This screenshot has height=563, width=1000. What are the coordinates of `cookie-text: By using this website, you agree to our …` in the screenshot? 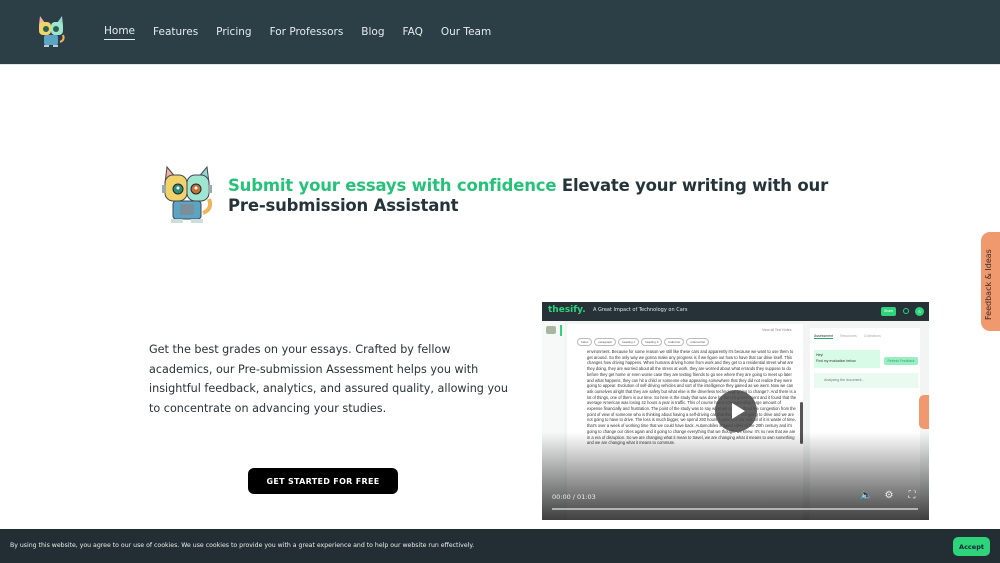 It's located at (242, 545).